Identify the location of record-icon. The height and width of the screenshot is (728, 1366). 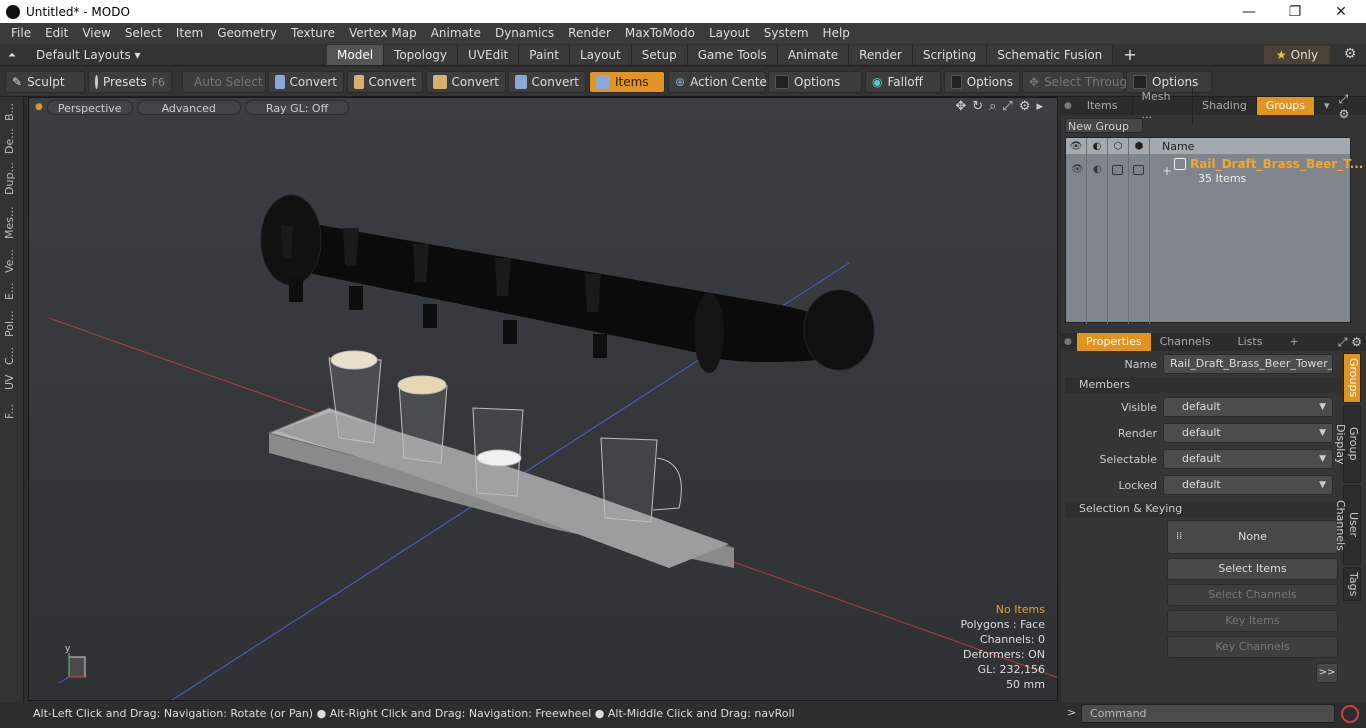
(1350, 714).